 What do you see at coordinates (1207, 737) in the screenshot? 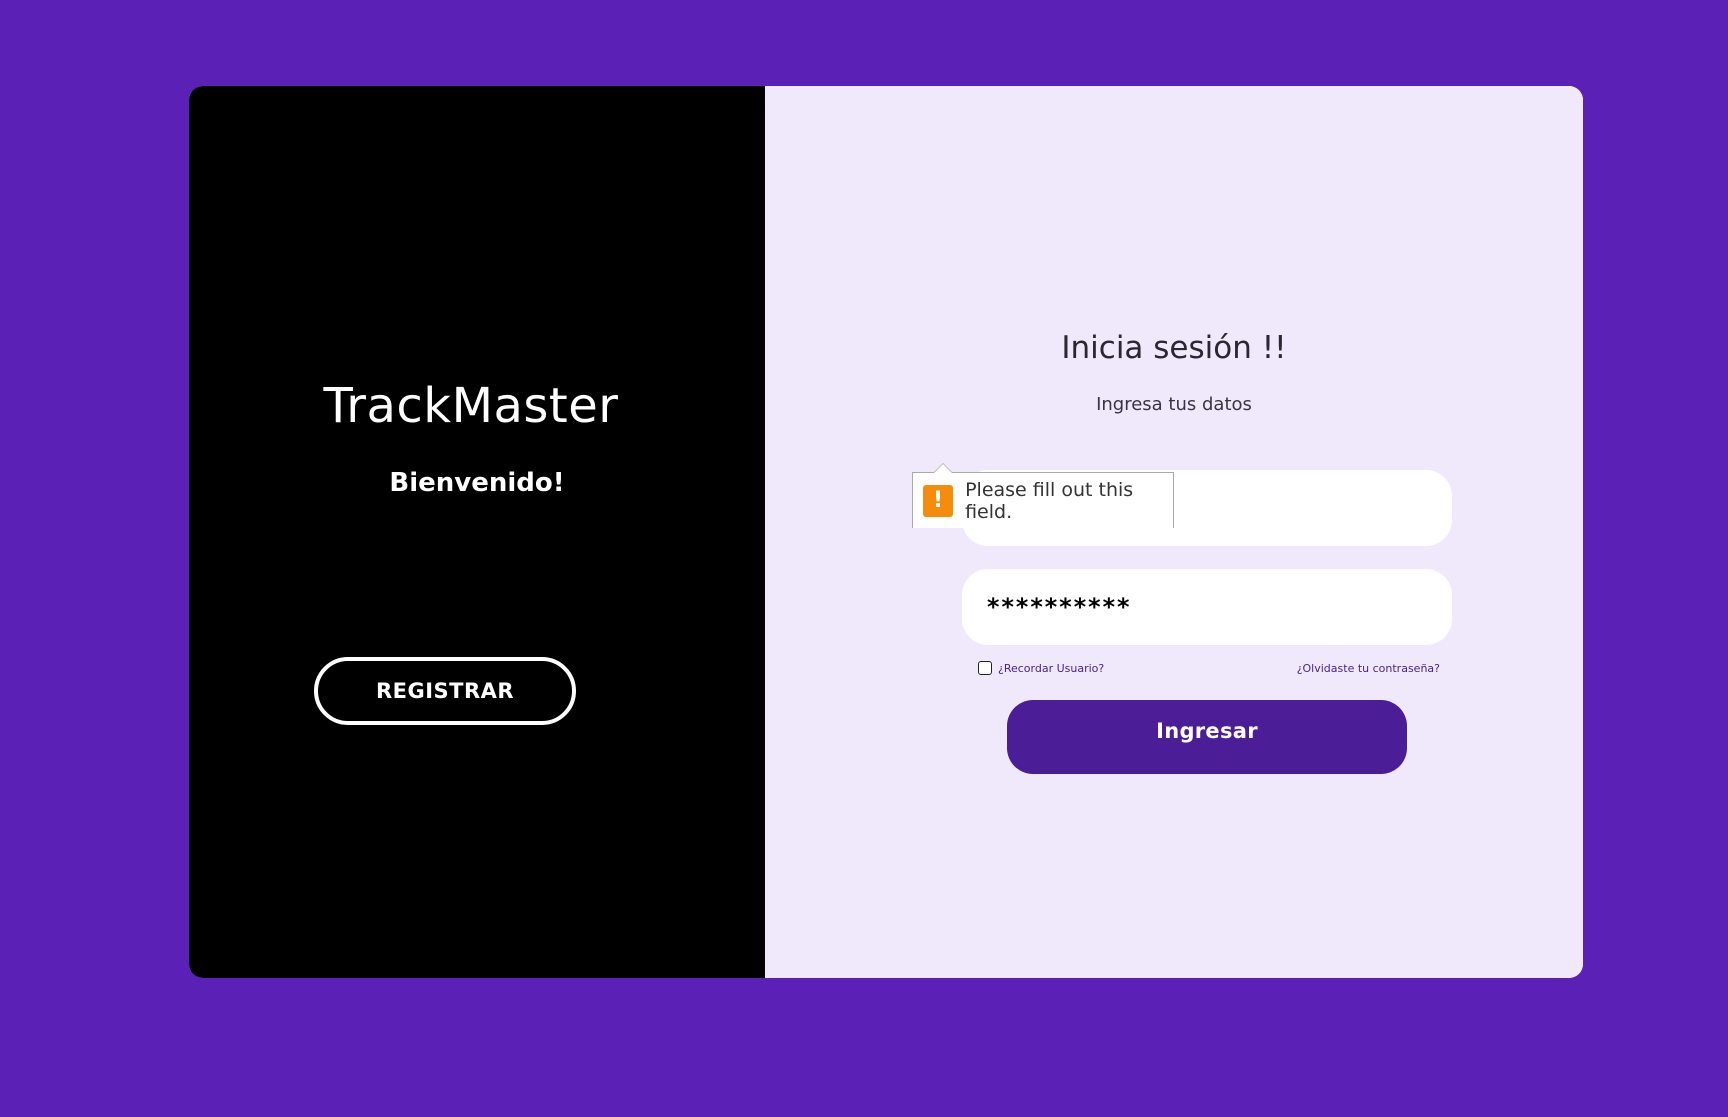
I see `login-submit-button: Ingresar` at bounding box center [1207, 737].